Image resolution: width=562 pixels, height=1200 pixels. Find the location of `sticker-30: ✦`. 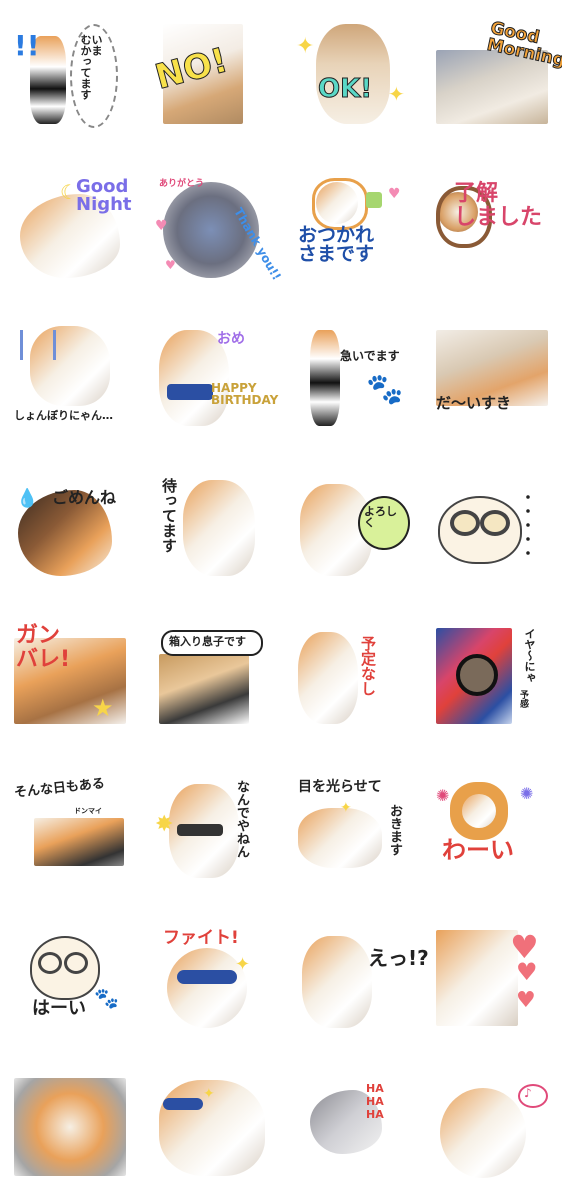

sticker-30: ✦ is located at coordinates (211, 1128).